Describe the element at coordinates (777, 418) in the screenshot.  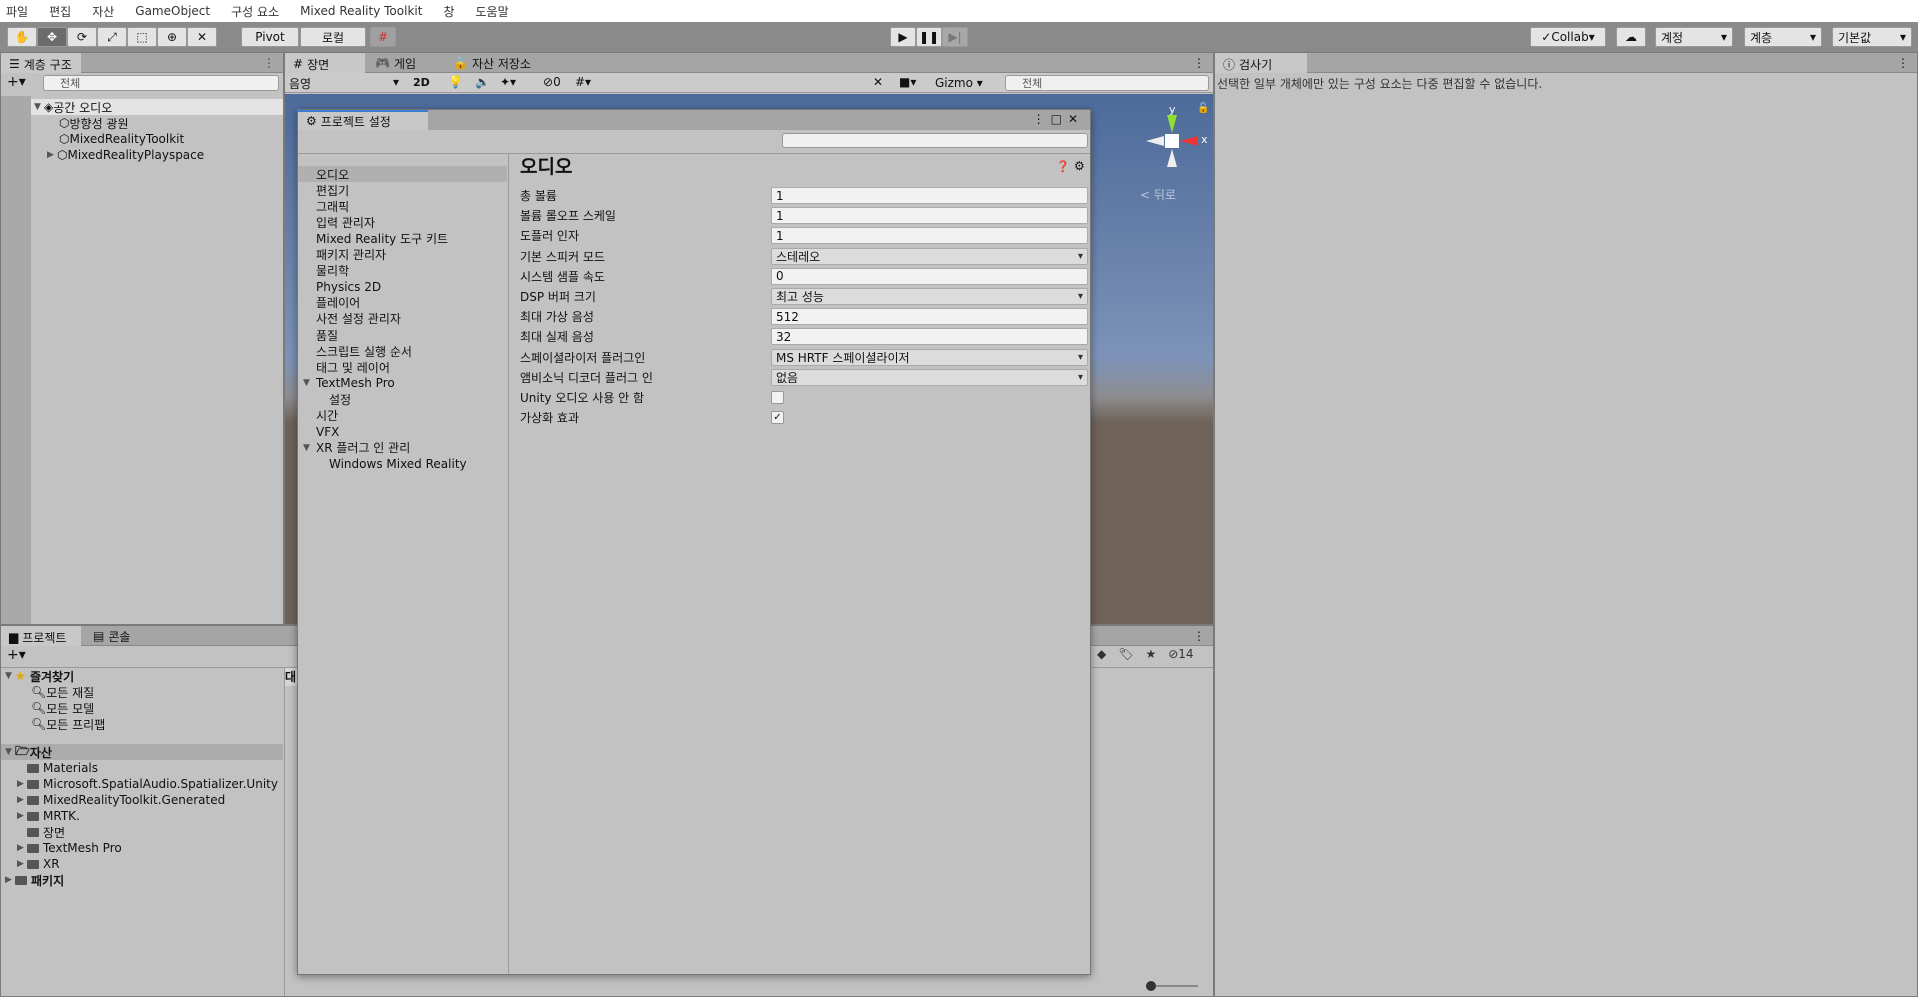
I see `checkbox: ✓` at that location.